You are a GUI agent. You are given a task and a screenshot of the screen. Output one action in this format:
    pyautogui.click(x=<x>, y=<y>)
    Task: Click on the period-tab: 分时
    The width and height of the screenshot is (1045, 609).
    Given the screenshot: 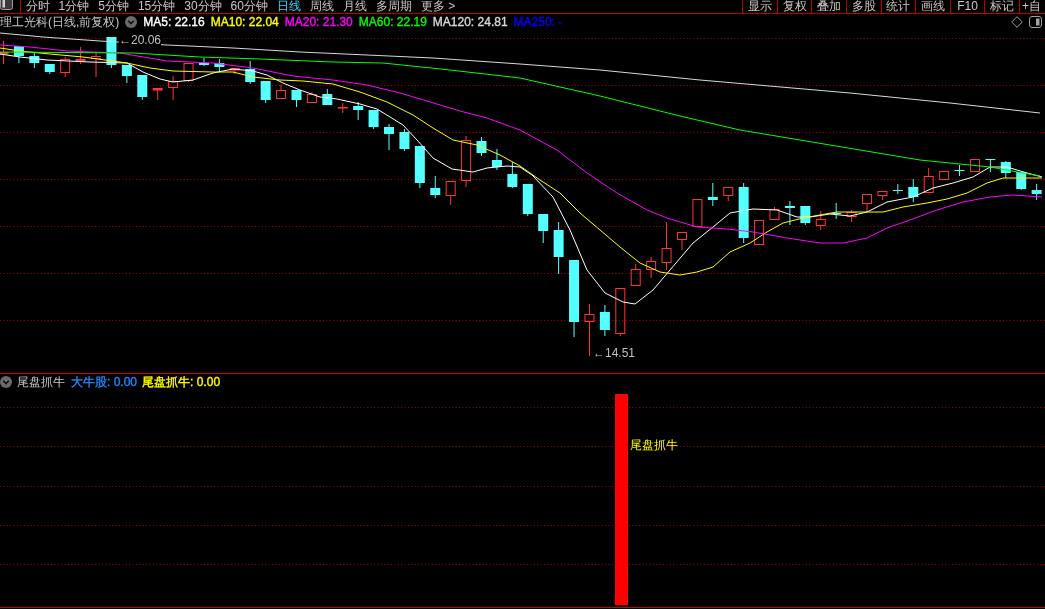 What is the action you would take?
    pyautogui.click(x=37, y=6)
    